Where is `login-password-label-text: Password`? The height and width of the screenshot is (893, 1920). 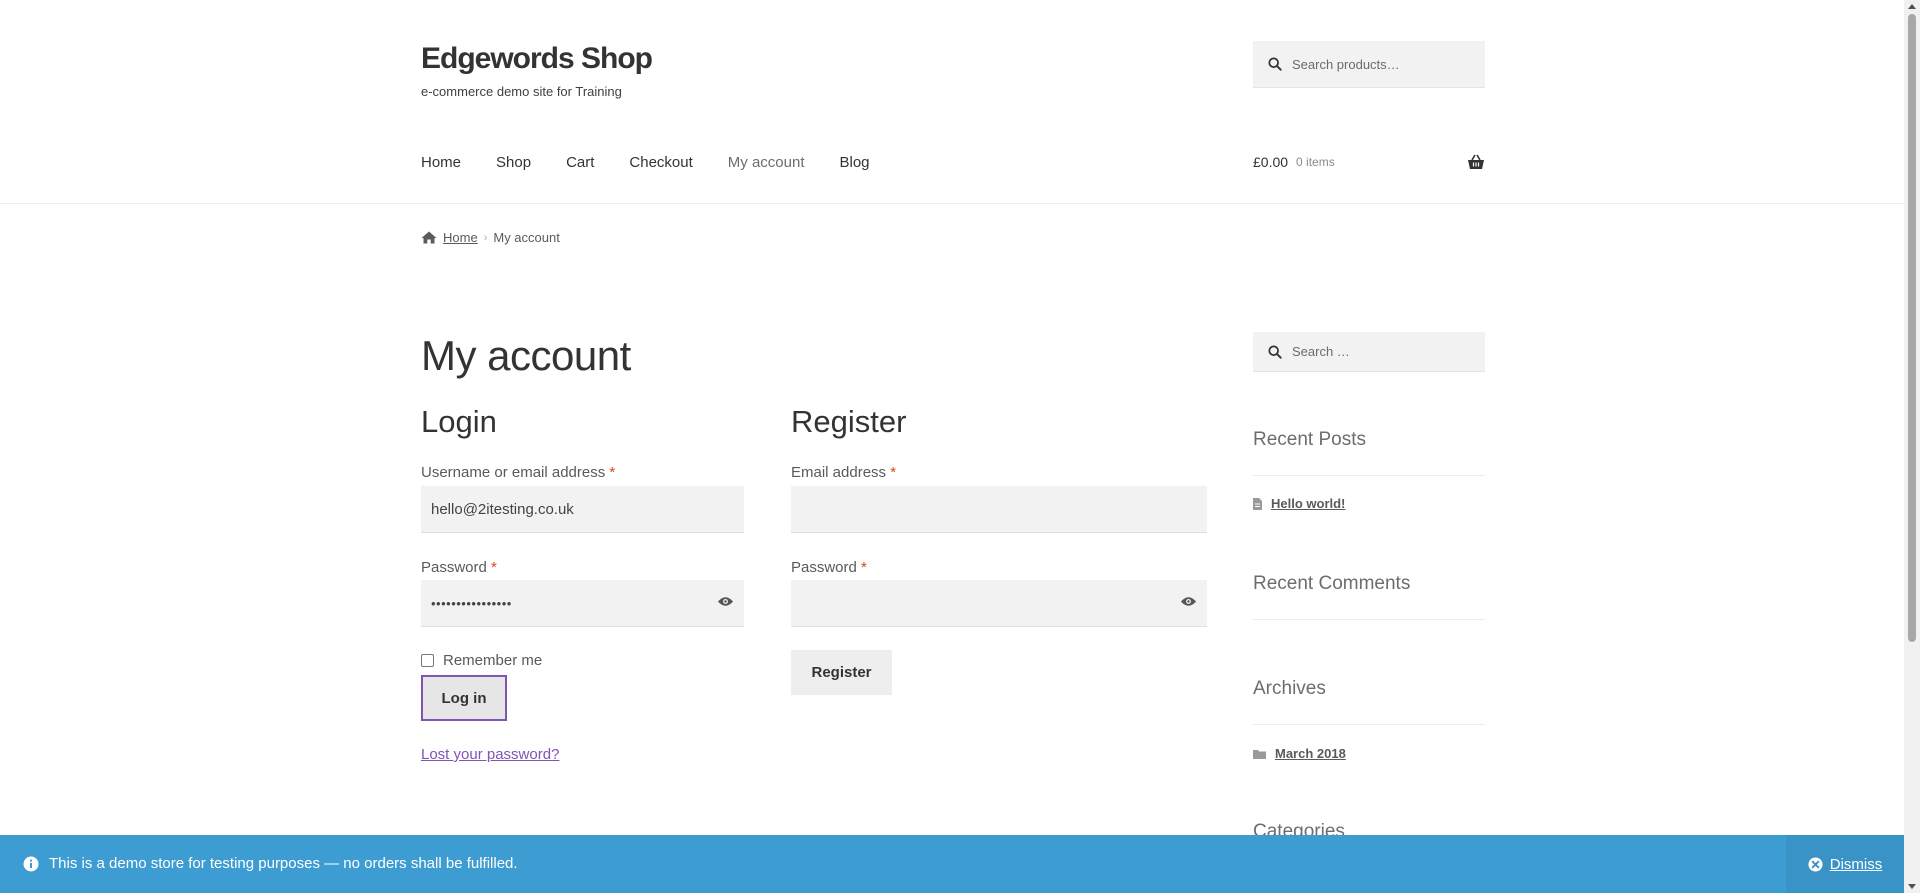
login-password-label-text: Password is located at coordinates (454, 567).